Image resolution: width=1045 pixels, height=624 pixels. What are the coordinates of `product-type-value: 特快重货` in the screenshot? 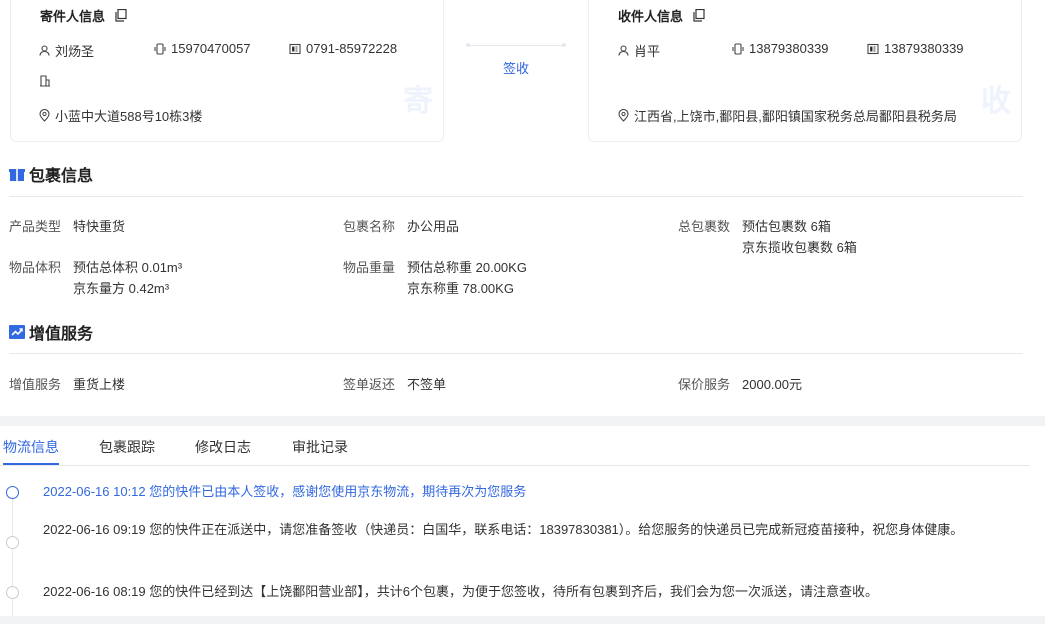 It's located at (99, 226).